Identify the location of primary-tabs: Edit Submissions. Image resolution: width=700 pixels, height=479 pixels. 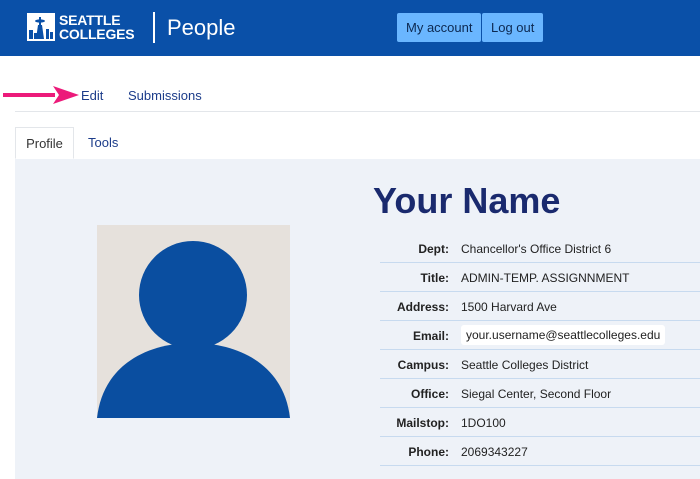
(357, 95).